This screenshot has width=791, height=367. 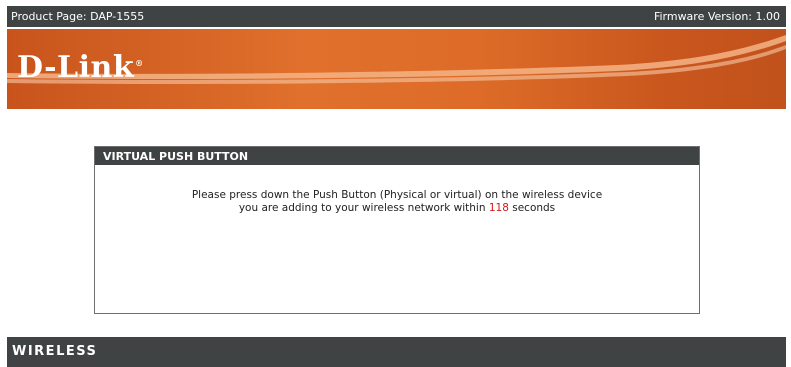 What do you see at coordinates (534, 208) in the screenshot?
I see `instruction-line-2-after: seconds` at bounding box center [534, 208].